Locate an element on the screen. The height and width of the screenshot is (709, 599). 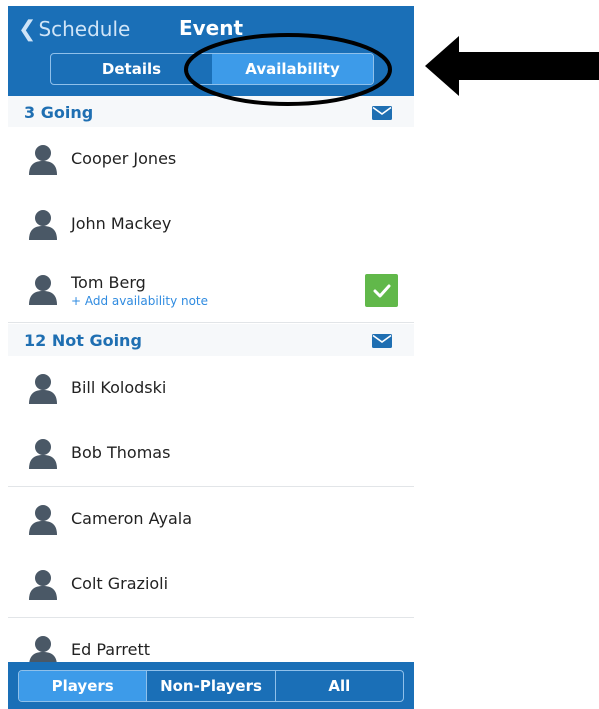
member-name: Tom Berg is located at coordinates (108, 282).